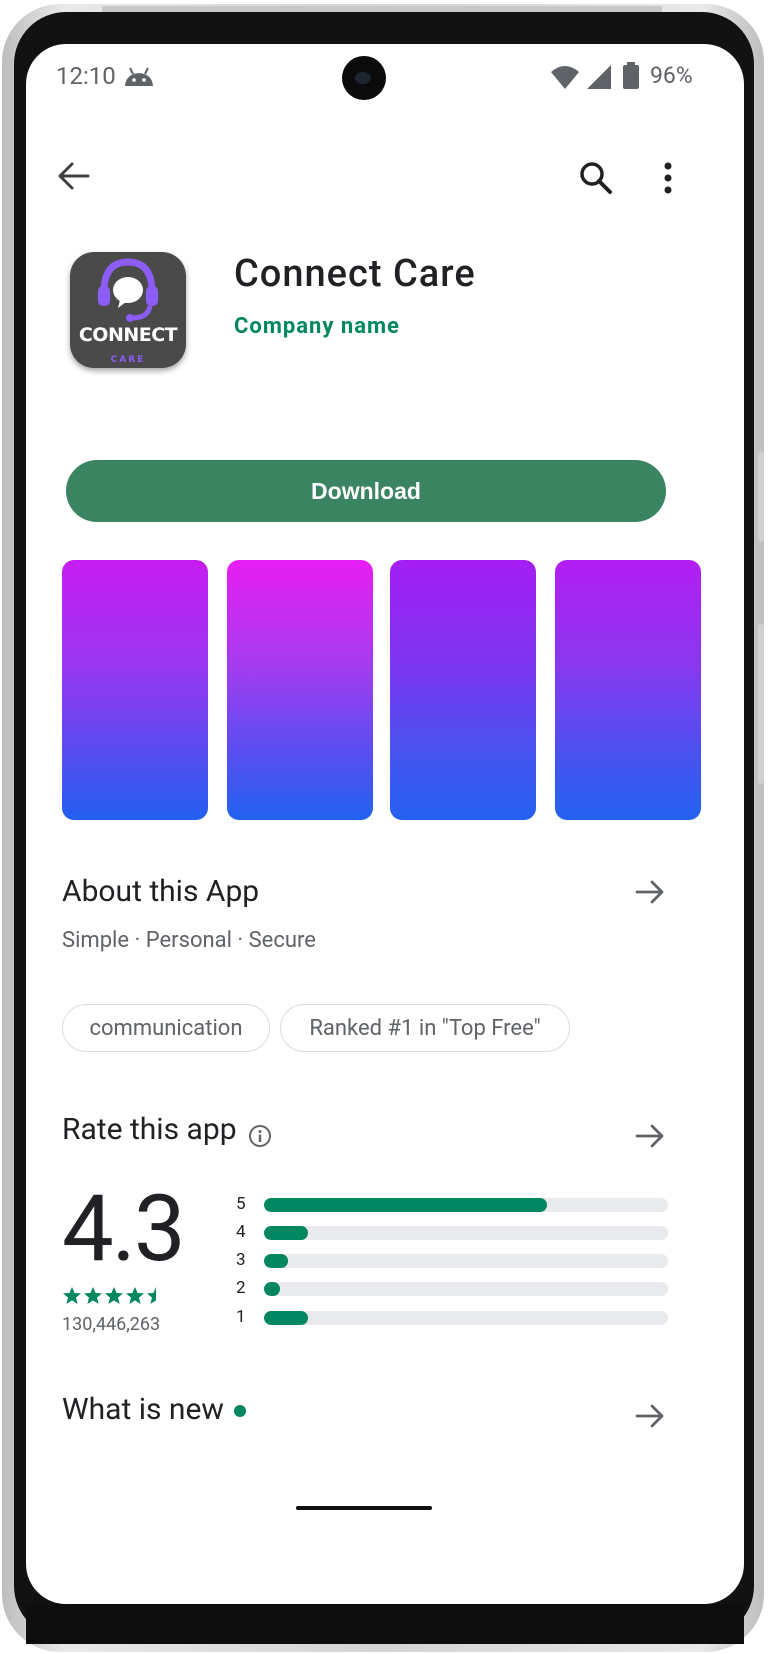  Describe the element at coordinates (355, 274) in the screenshot. I see `app-title: Connect Care` at that location.